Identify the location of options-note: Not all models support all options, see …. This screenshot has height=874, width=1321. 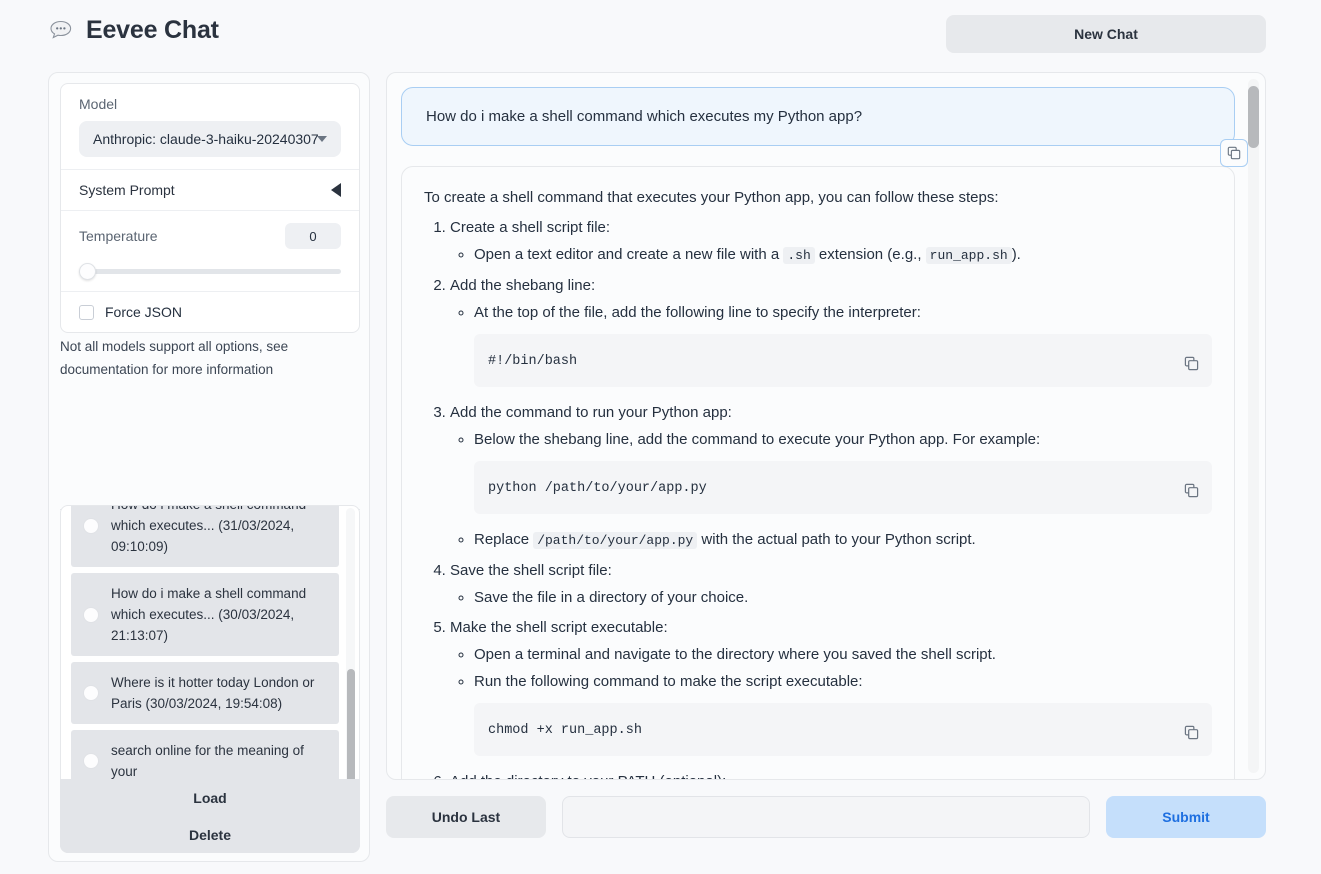
(174, 358).